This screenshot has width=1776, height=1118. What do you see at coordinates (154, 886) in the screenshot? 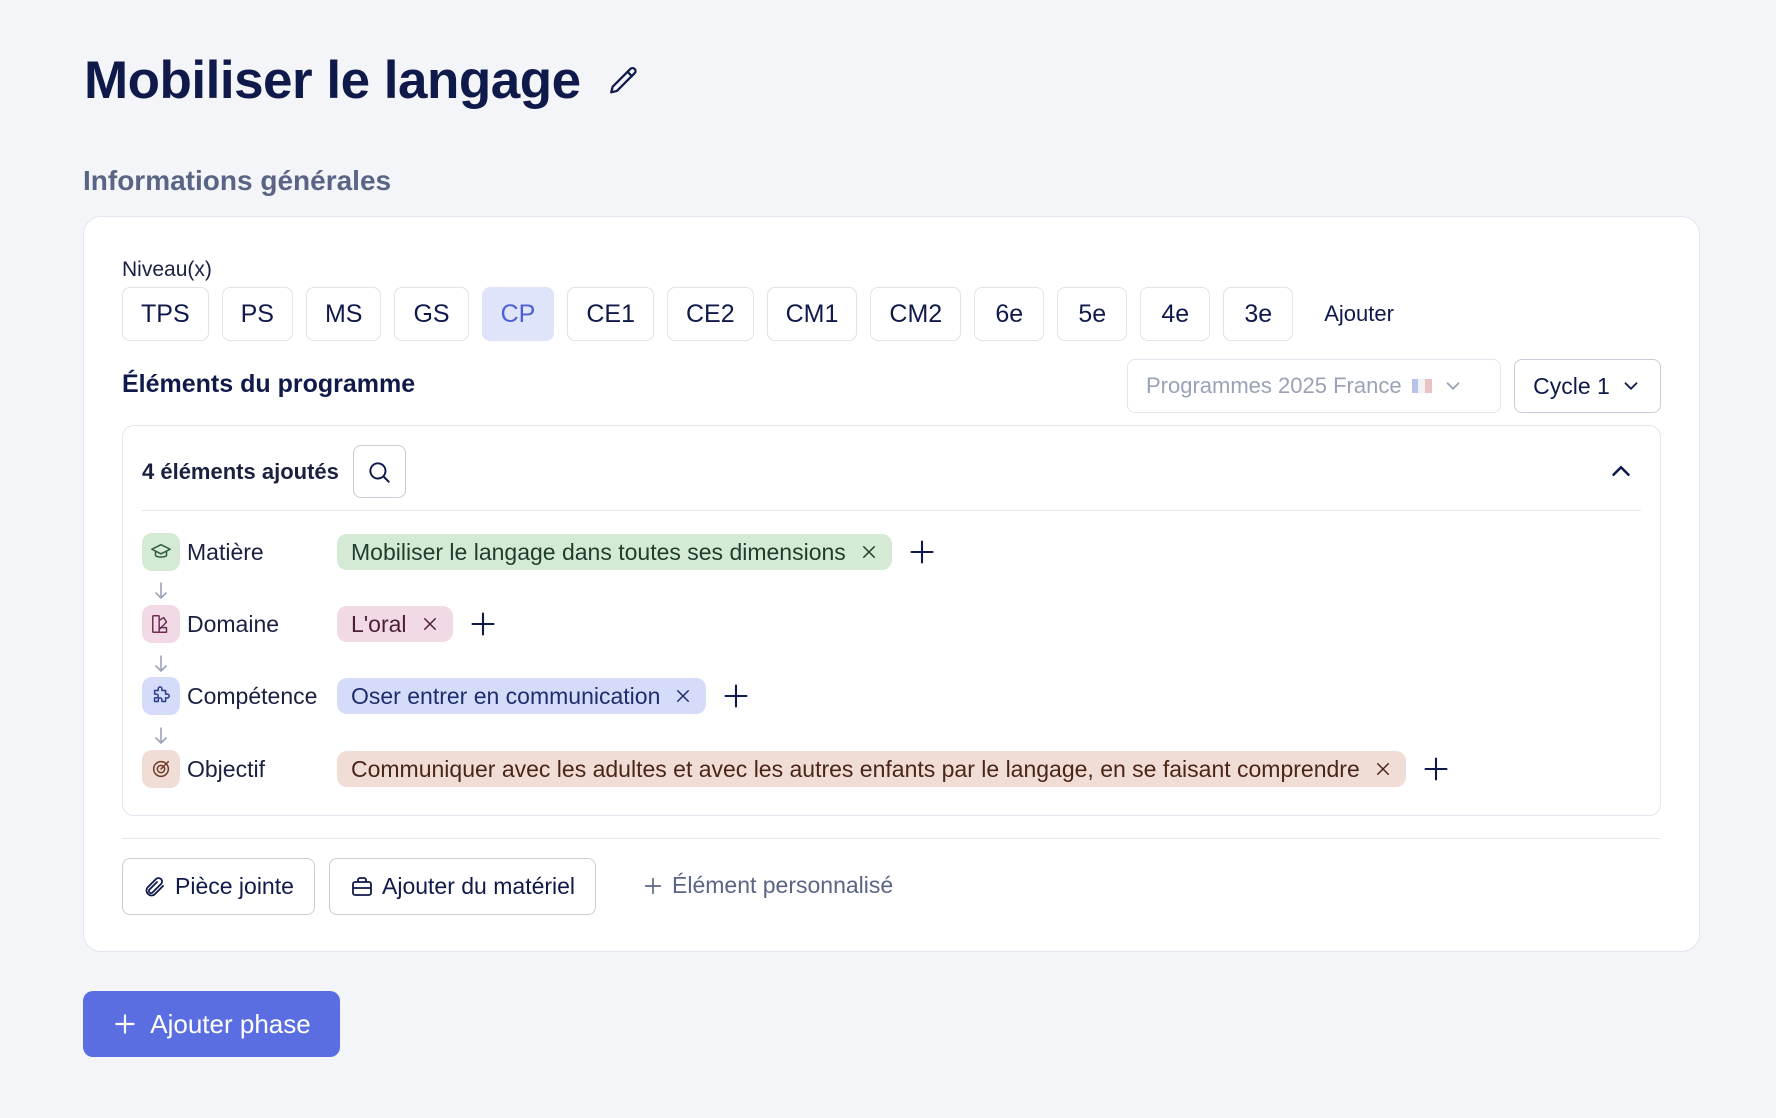
I see `paperclip-icon` at bounding box center [154, 886].